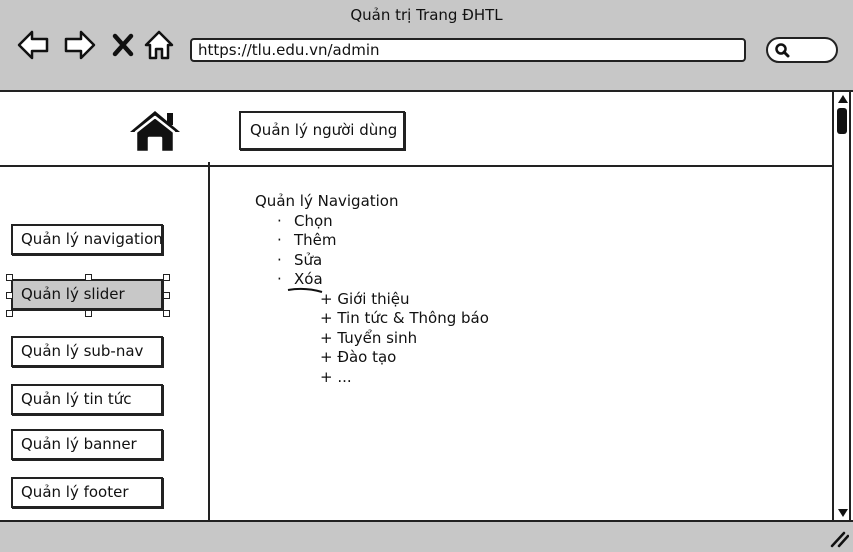  What do you see at coordinates (802, 50) in the screenshot?
I see `search-field` at bounding box center [802, 50].